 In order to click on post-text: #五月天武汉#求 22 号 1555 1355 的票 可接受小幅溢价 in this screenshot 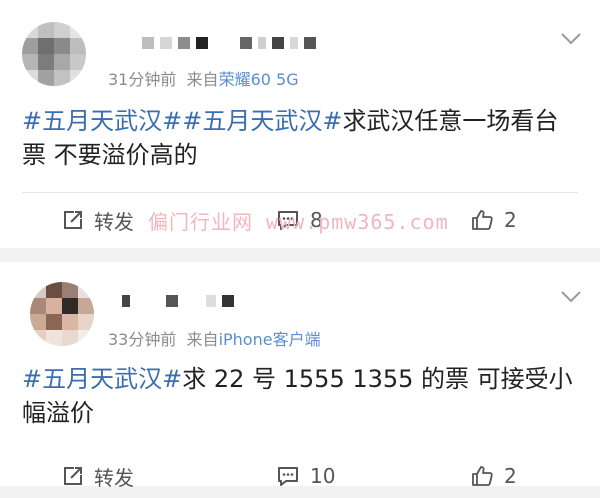, I will do `click(302, 396)`.